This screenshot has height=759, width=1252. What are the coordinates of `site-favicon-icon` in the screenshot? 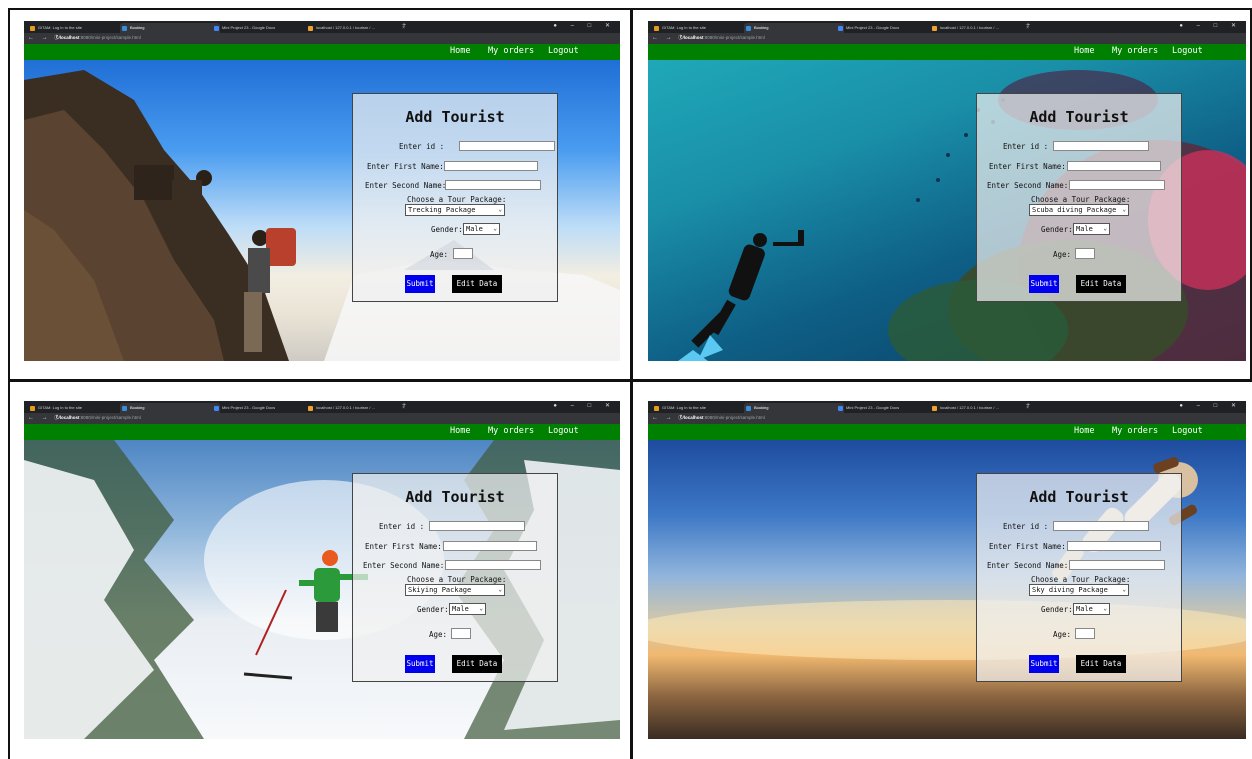 It's located at (656, 28).